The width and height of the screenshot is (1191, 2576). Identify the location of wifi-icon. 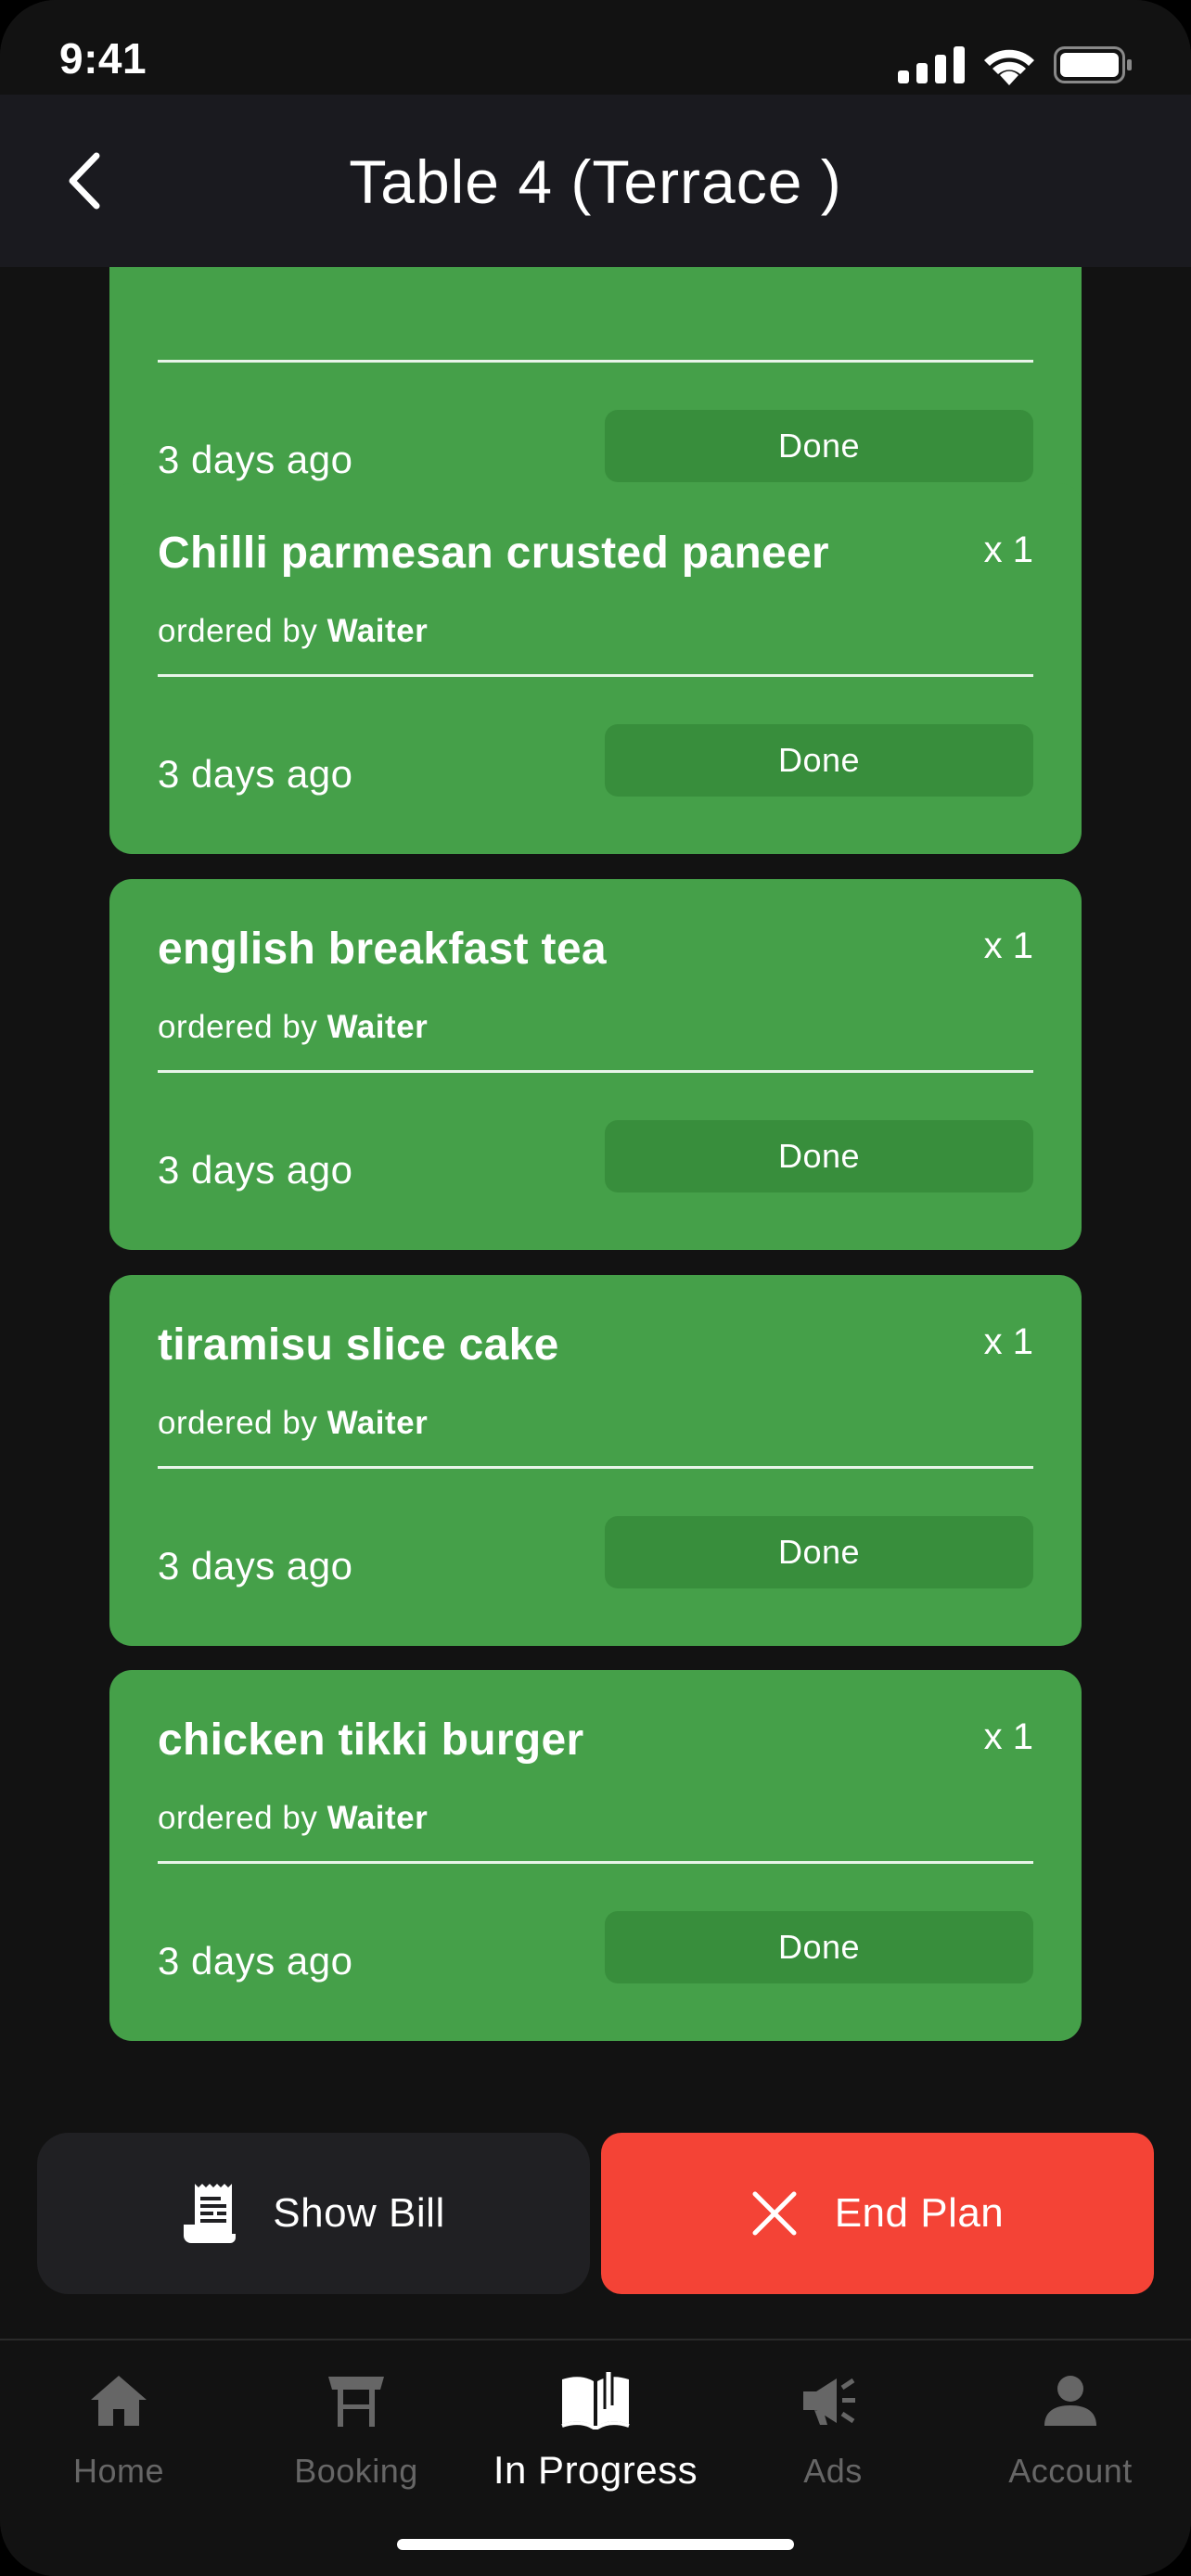
(1009, 67).